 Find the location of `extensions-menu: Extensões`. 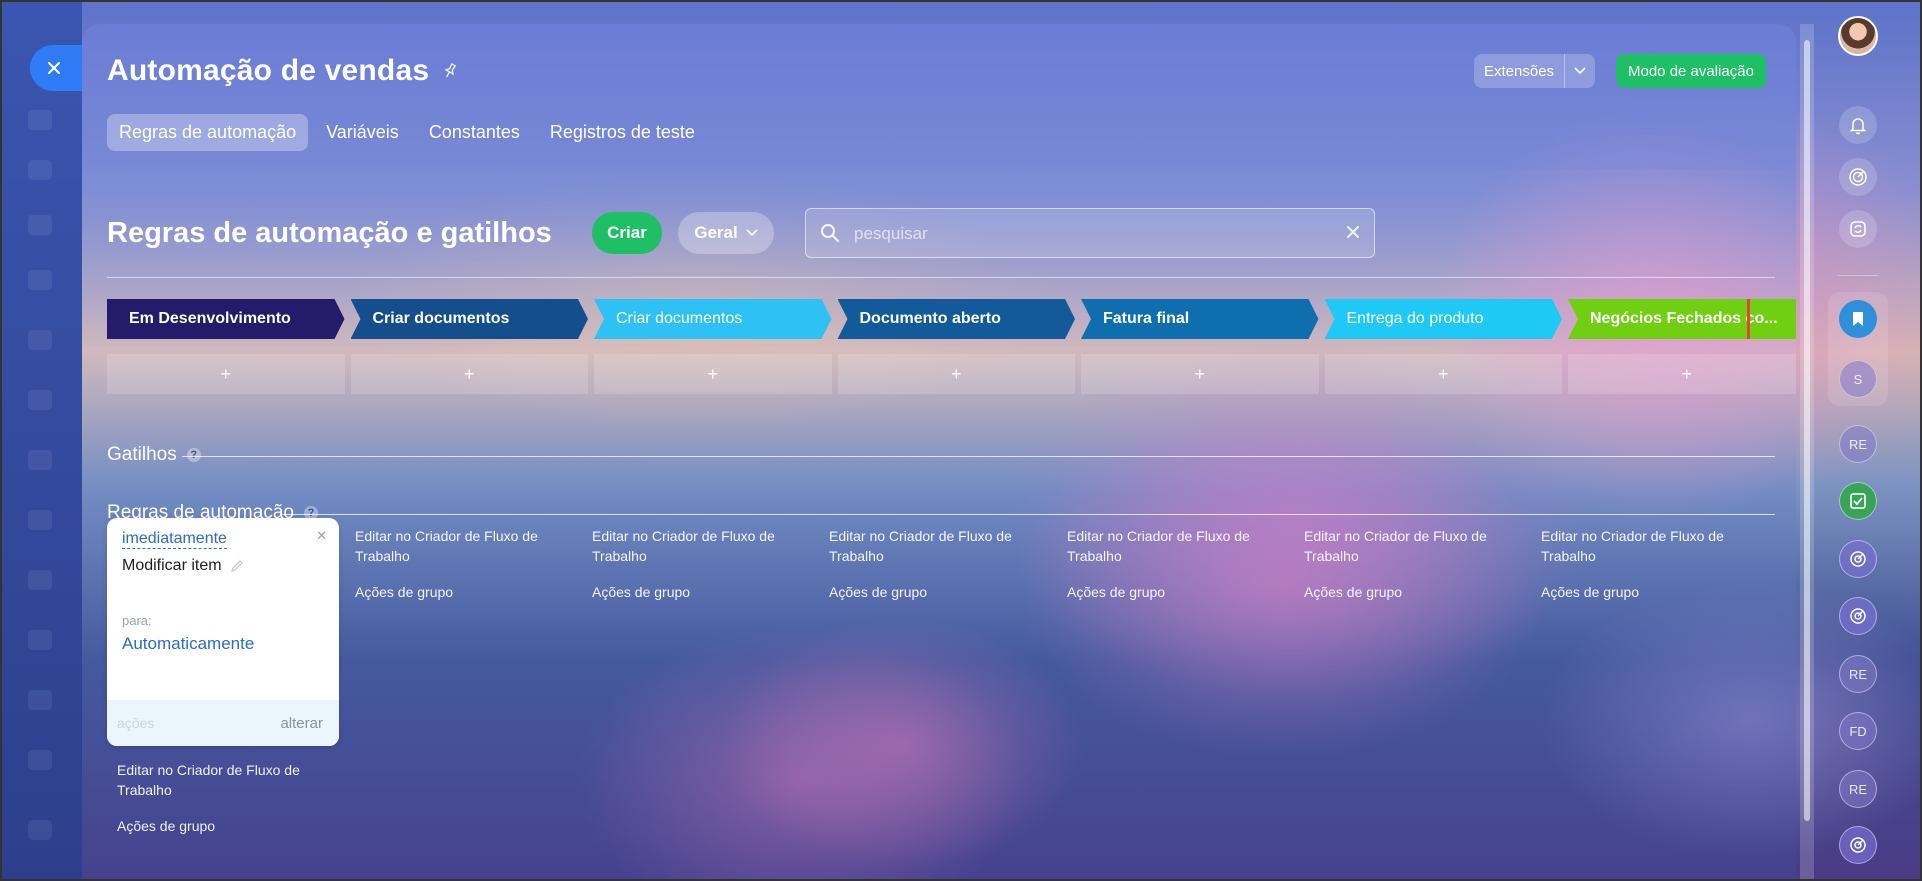

extensions-menu: Extensões is located at coordinates (1535, 71).